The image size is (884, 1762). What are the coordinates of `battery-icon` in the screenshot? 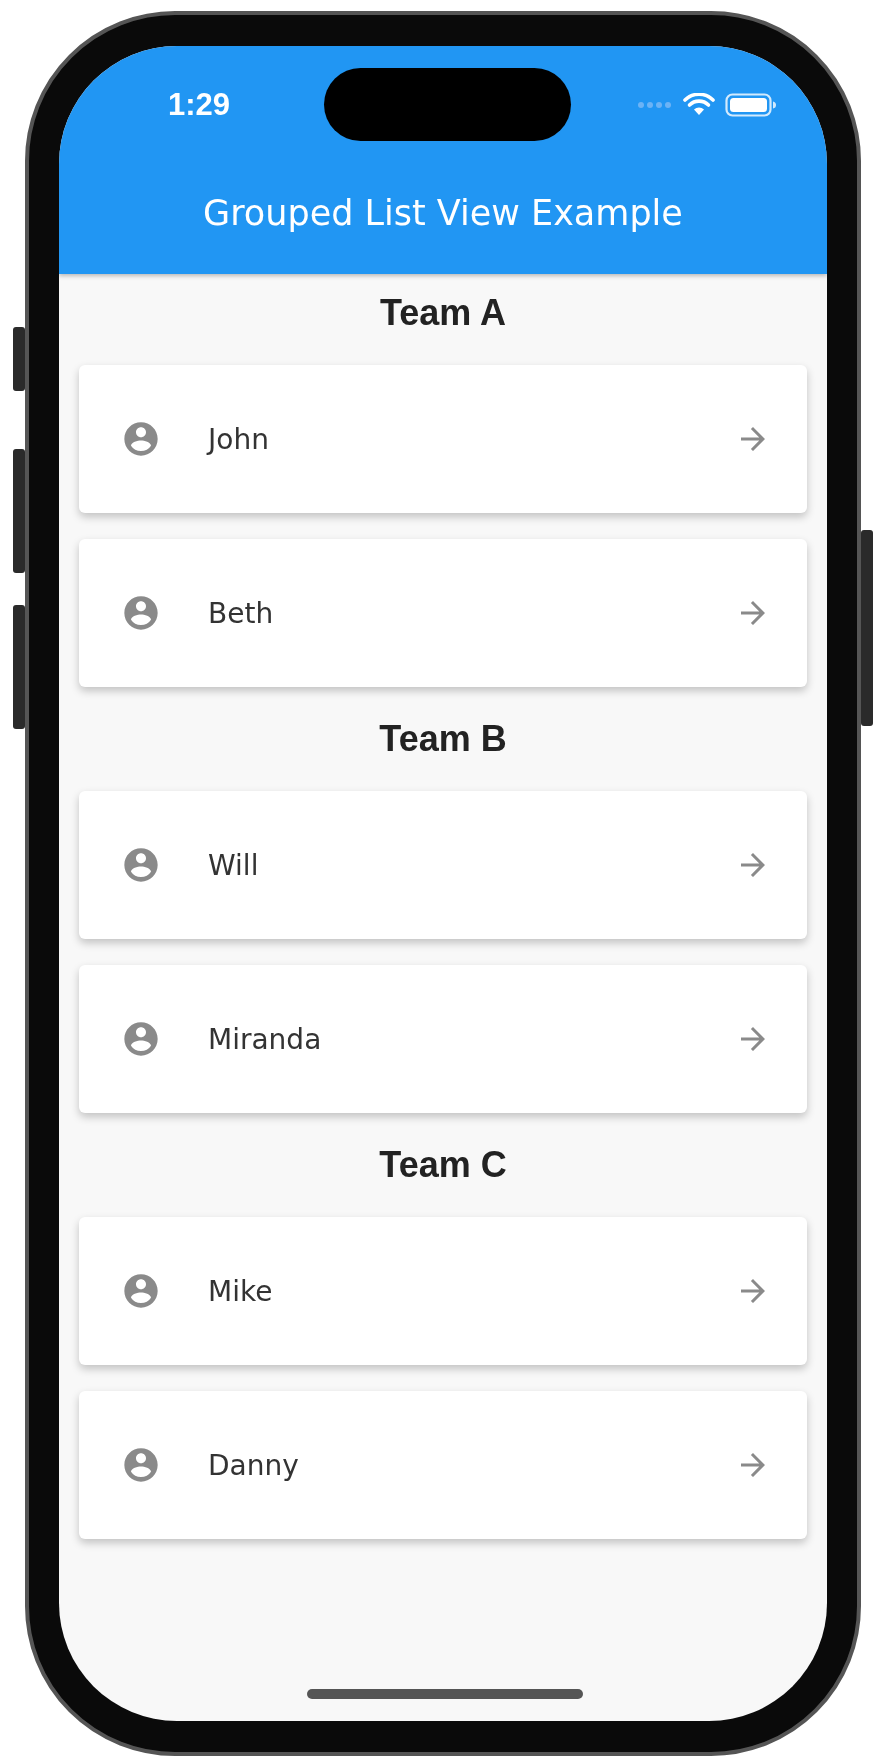 It's located at (751, 105).